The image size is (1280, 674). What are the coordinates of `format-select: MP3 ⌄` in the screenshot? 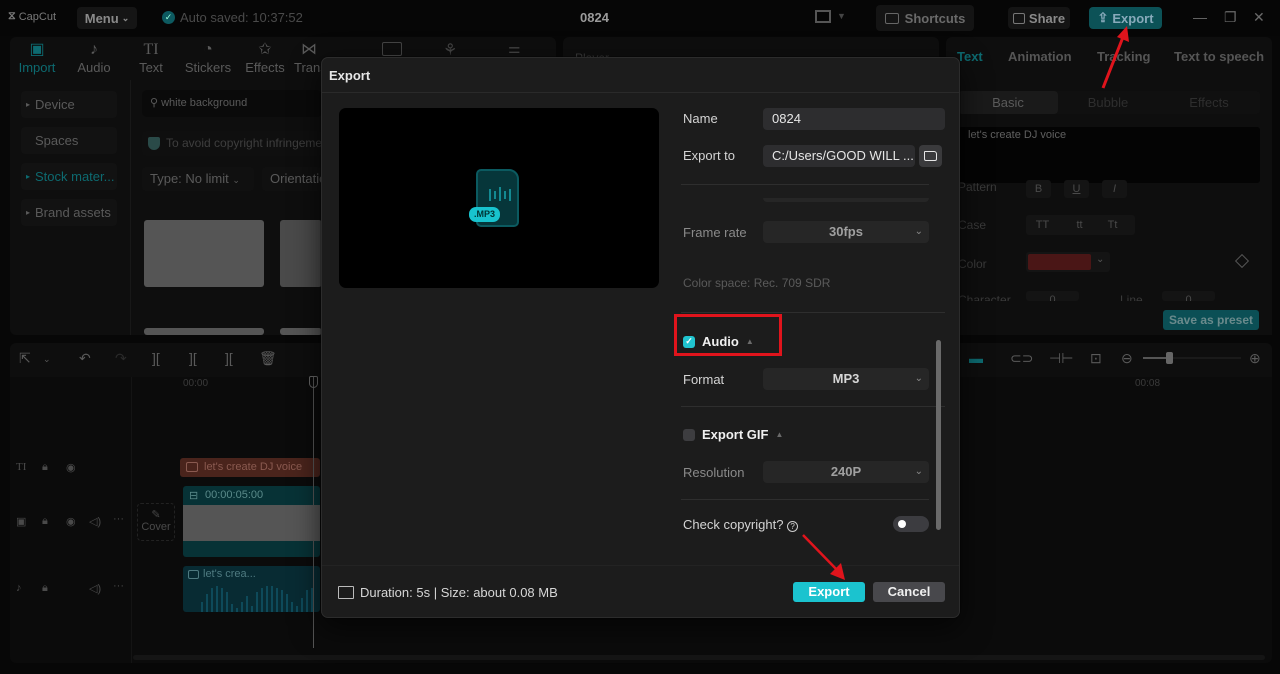 It's located at (846, 379).